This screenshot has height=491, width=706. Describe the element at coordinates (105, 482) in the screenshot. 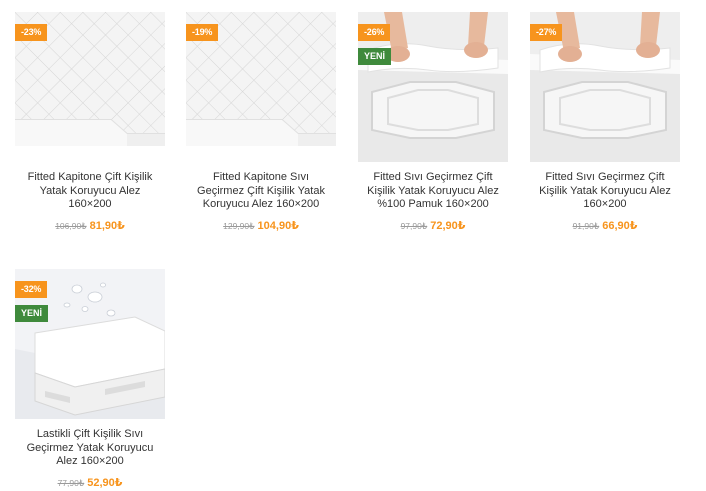

I see `current-price: 52,90₺` at that location.